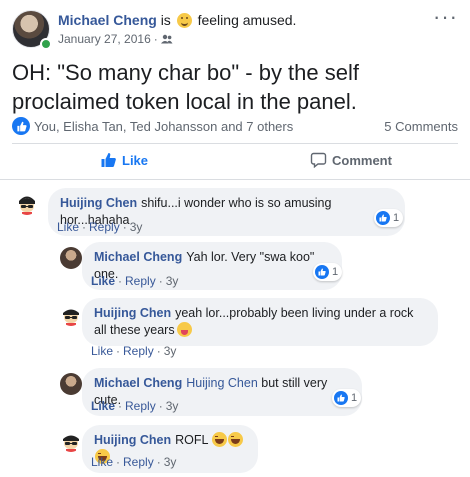  Describe the element at coordinates (247, 20) in the screenshot. I see `feeling-text: feeling amused.` at that location.